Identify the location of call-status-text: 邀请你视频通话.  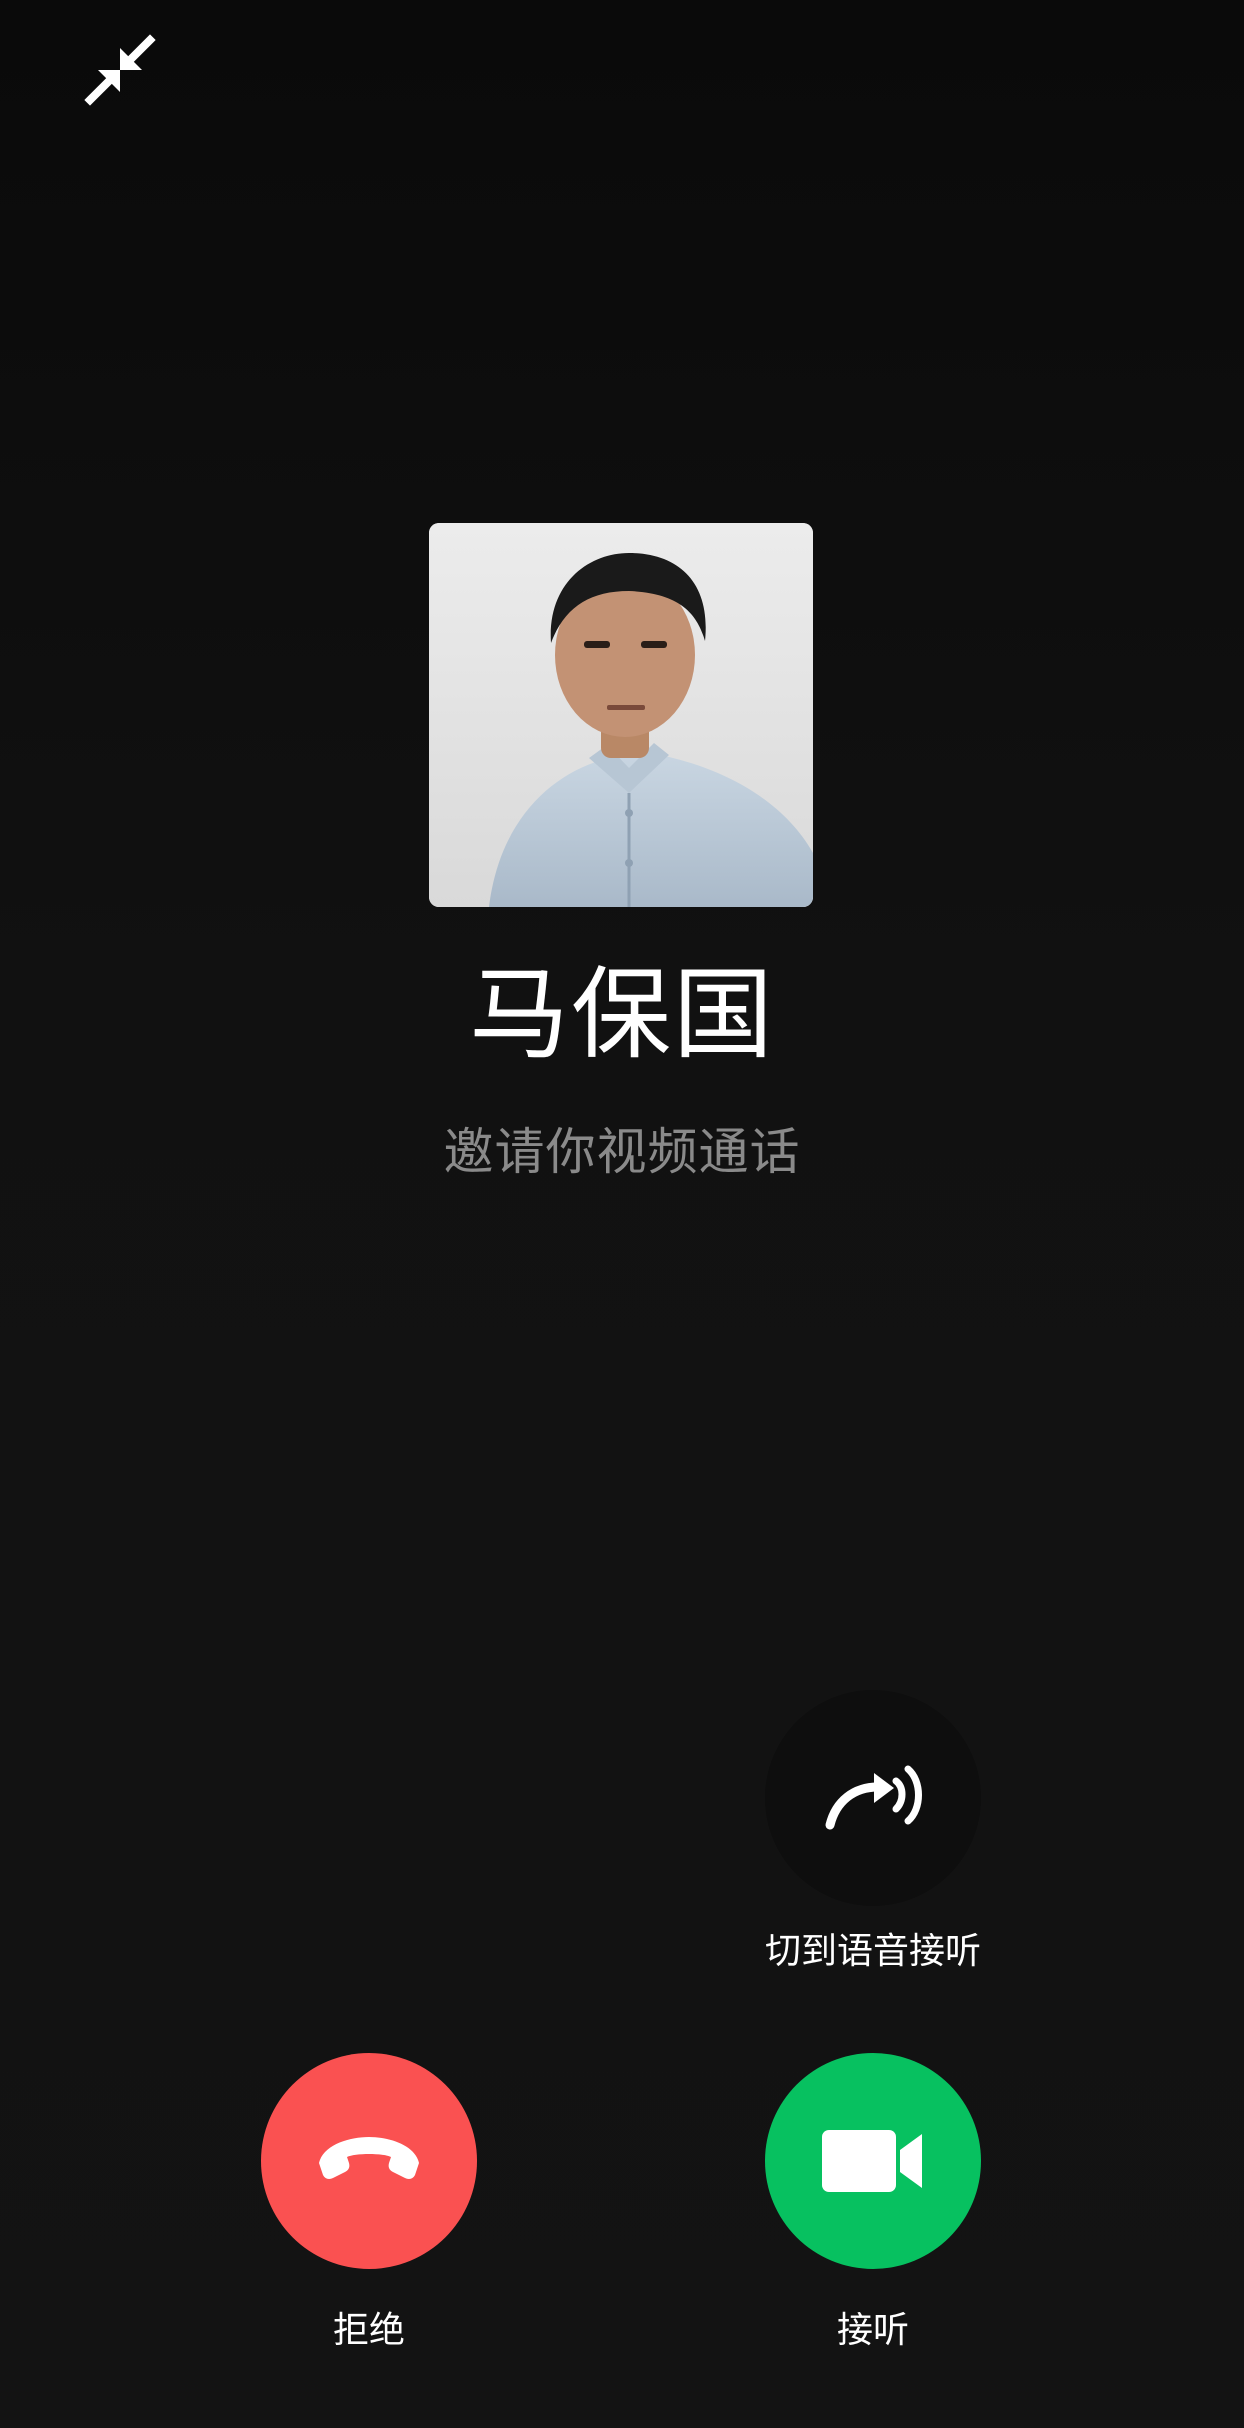
(622, 1152).